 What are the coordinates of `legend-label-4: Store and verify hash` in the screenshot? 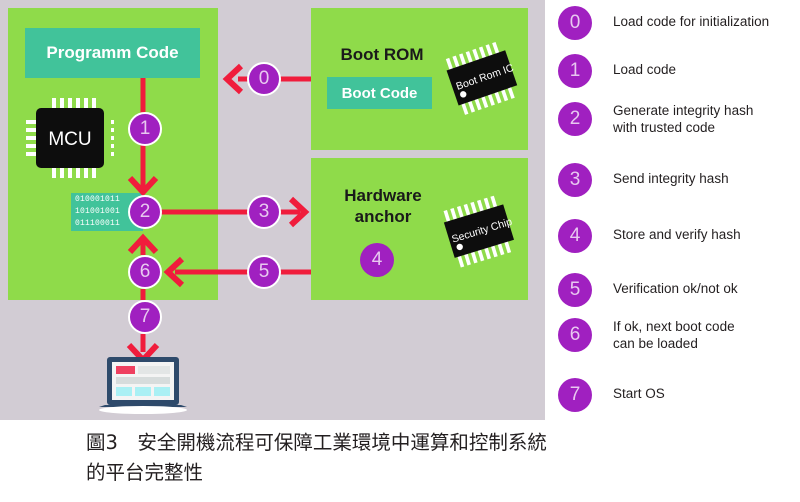 It's located at (677, 234).